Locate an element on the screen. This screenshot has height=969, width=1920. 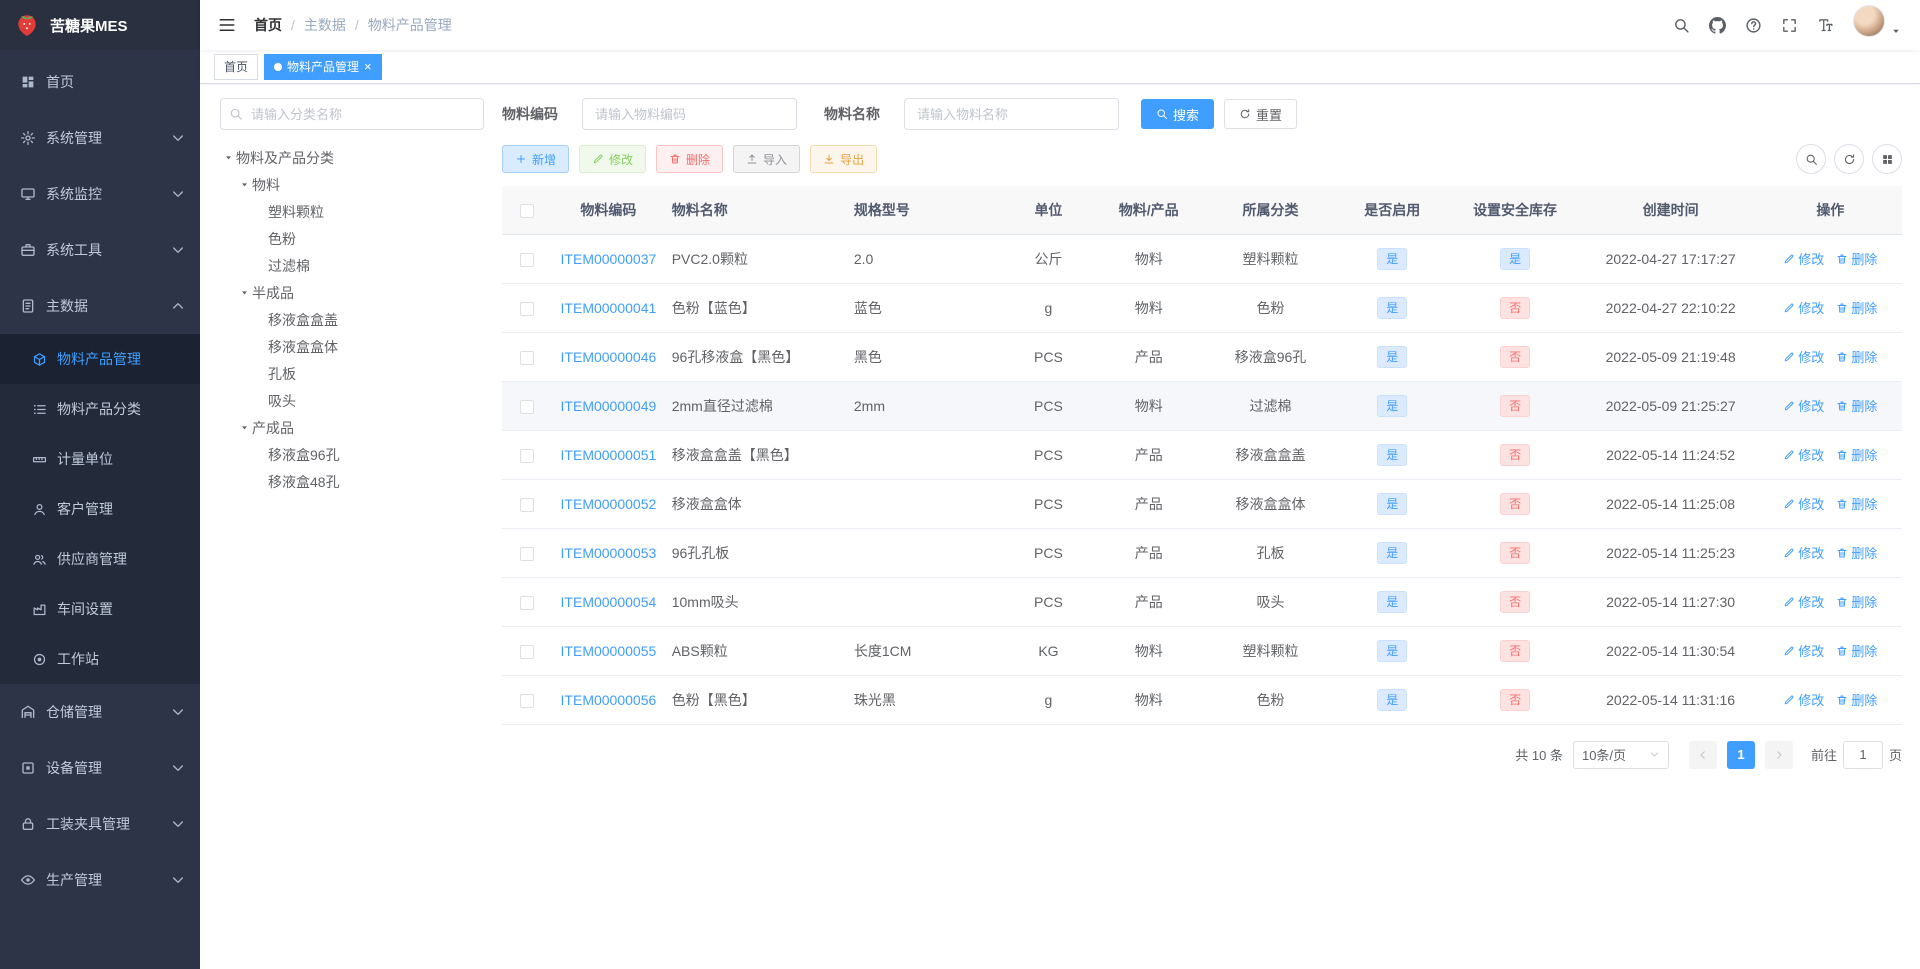
material-name-input is located at coordinates (1011, 114).